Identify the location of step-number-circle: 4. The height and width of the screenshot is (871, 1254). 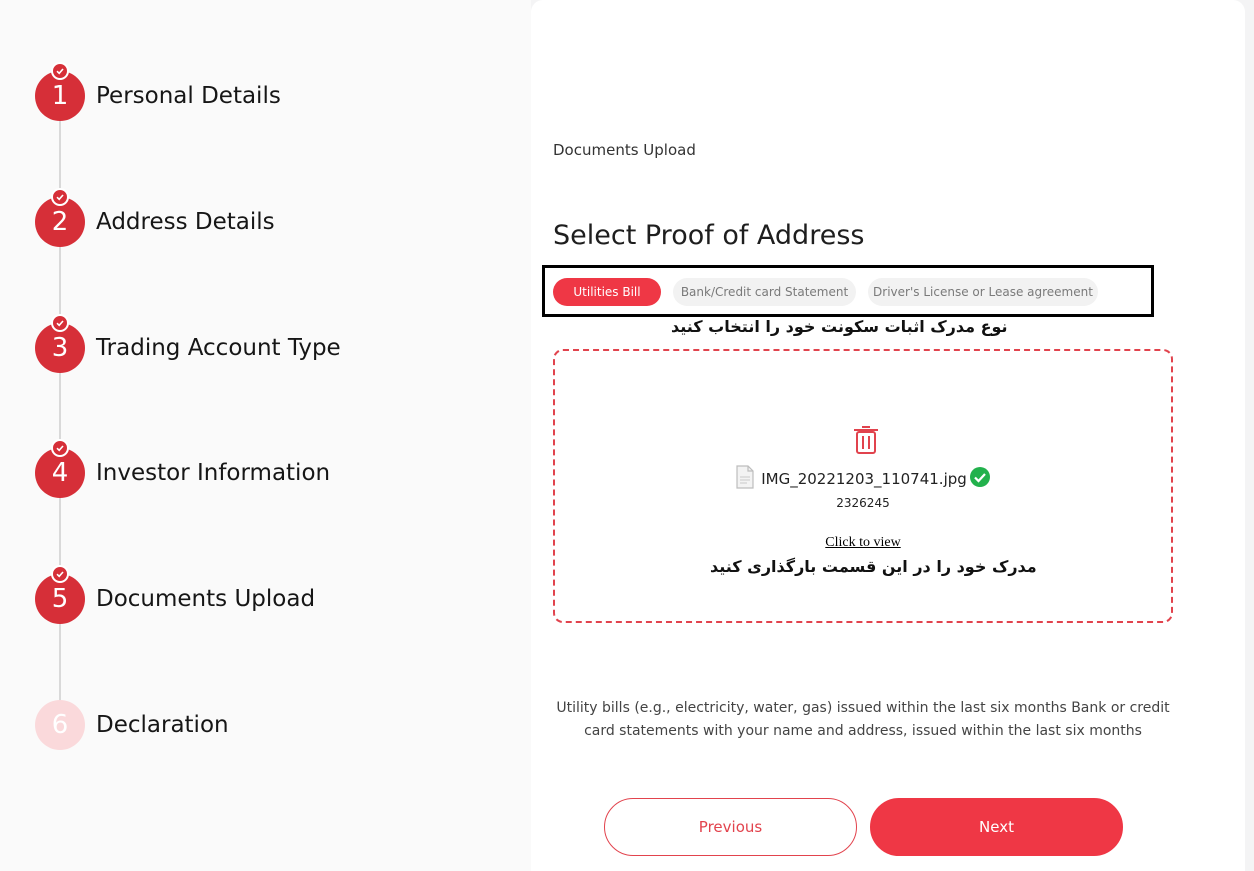
(60, 468).